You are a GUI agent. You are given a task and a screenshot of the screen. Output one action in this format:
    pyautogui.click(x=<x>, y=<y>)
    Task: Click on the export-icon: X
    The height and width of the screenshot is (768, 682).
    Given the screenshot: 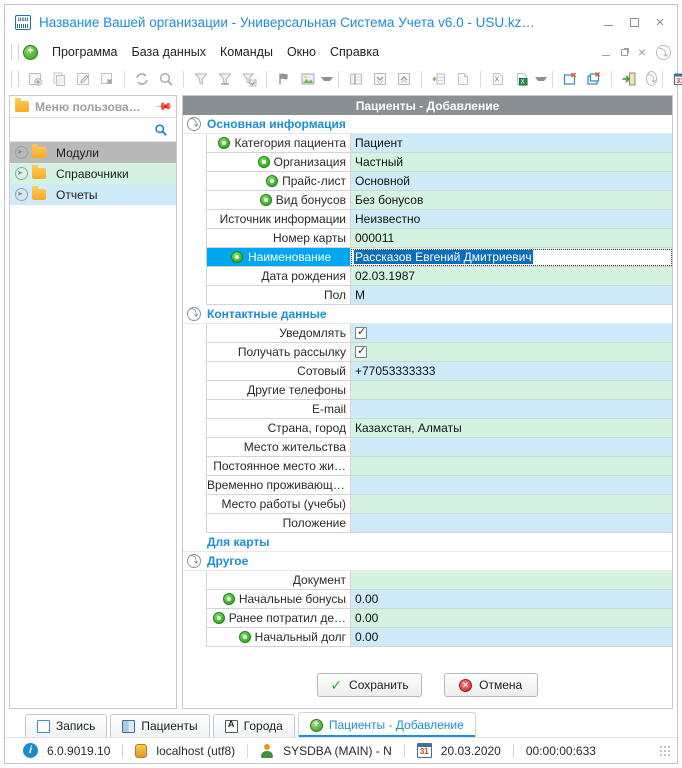 What is the action you would take?
    pyautogui.click(x=498, y=79)
    